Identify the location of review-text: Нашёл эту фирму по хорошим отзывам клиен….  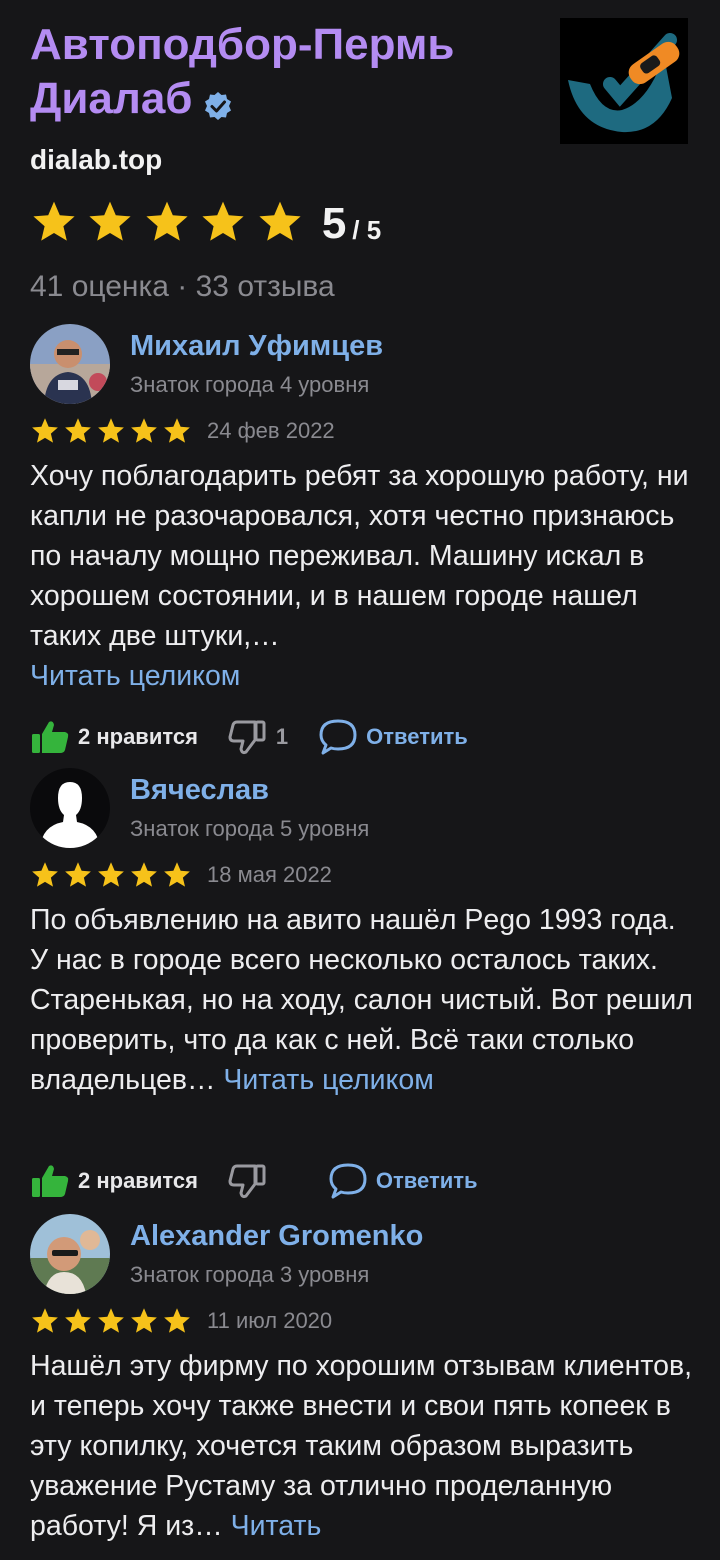
(365, 1446).